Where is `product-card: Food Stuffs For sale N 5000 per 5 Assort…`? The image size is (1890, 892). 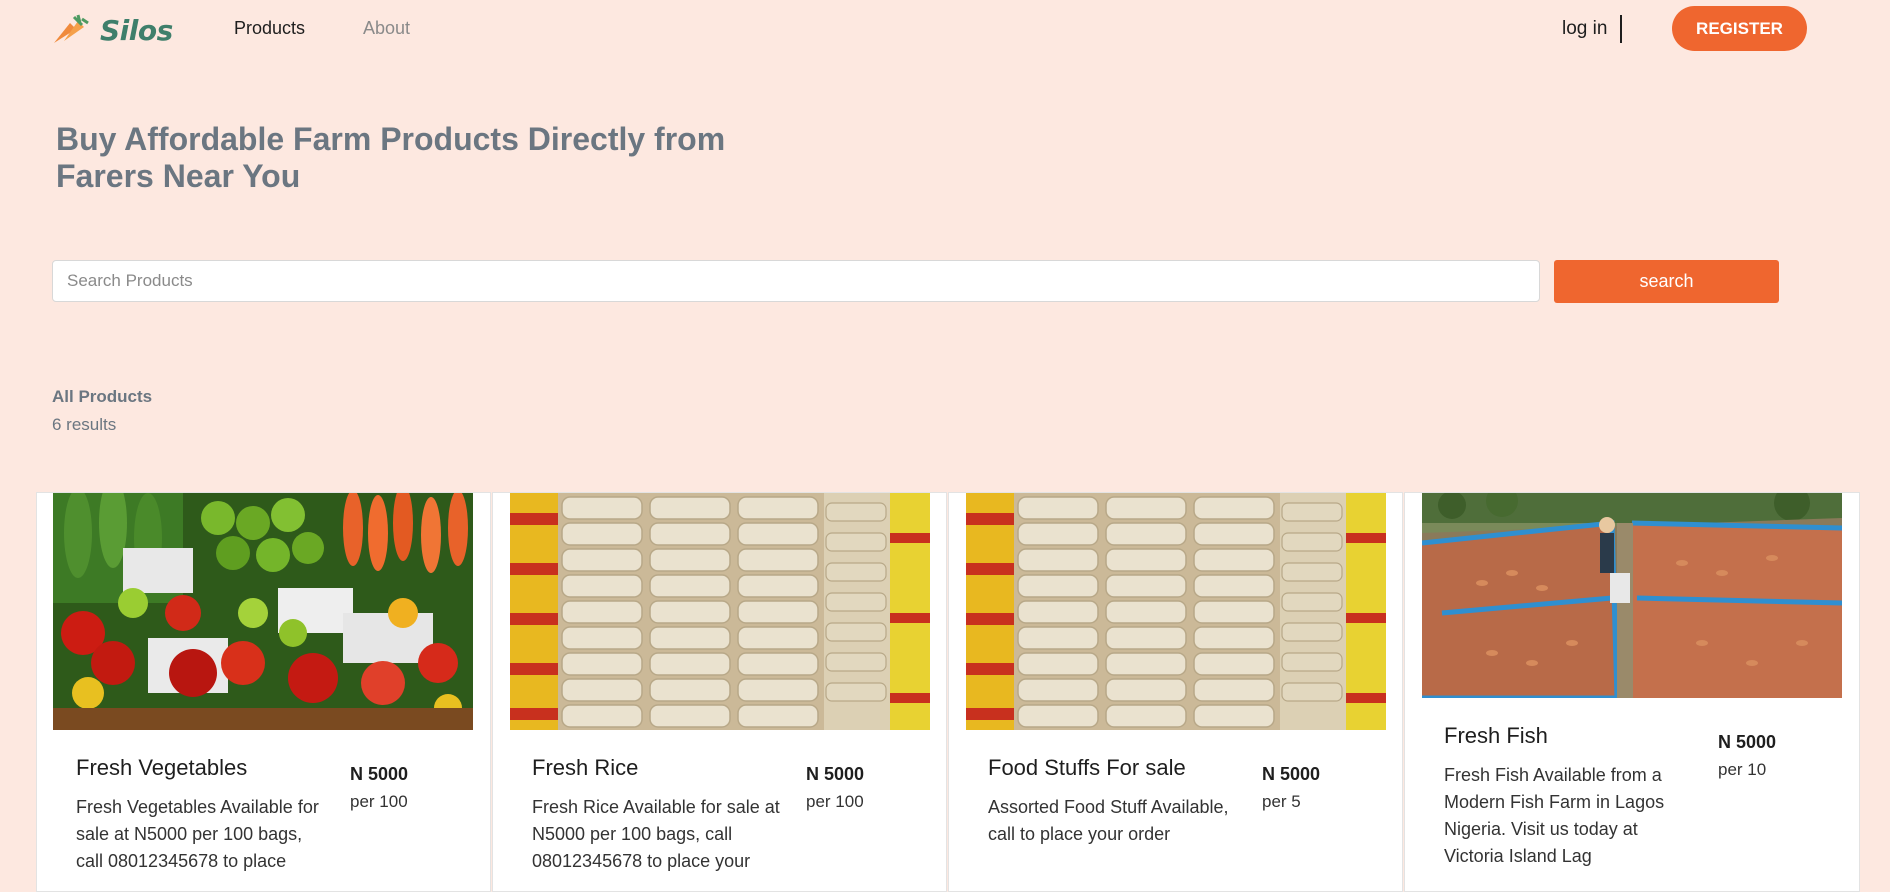
product-card: Food Stuffs For sale N 5000 per 5 Assort… is located at coordinates (1175, 692).